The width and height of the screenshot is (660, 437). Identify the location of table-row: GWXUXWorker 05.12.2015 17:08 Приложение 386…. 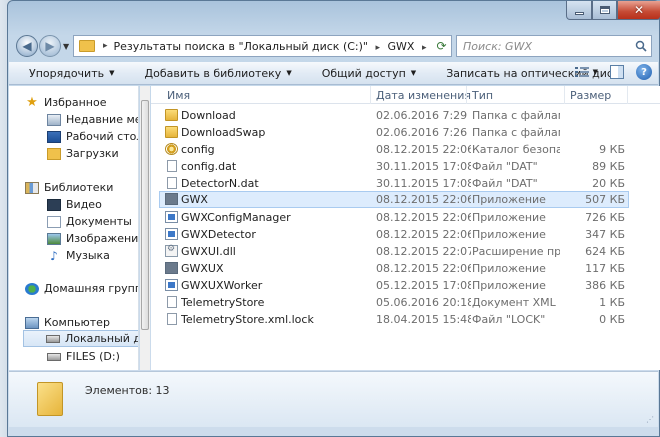
(391, 285).